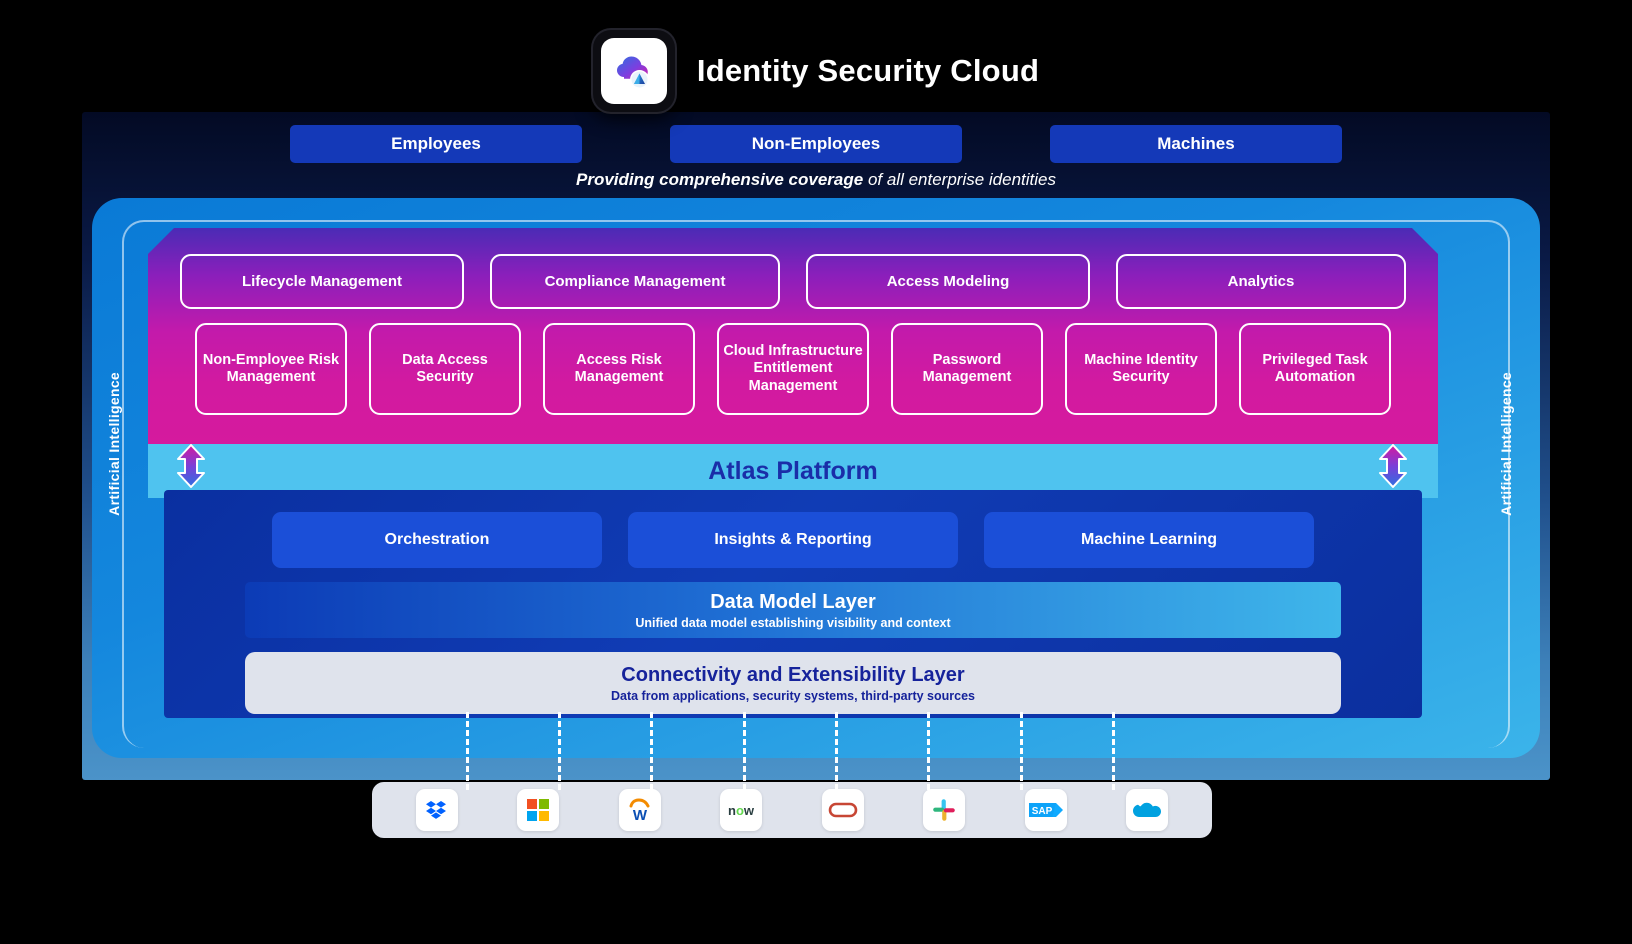  What do you see at coordinates (437, 540) in the screenshot?
I see `platform-service-orchestration: Orchestration` at bounding box center [437, 540].